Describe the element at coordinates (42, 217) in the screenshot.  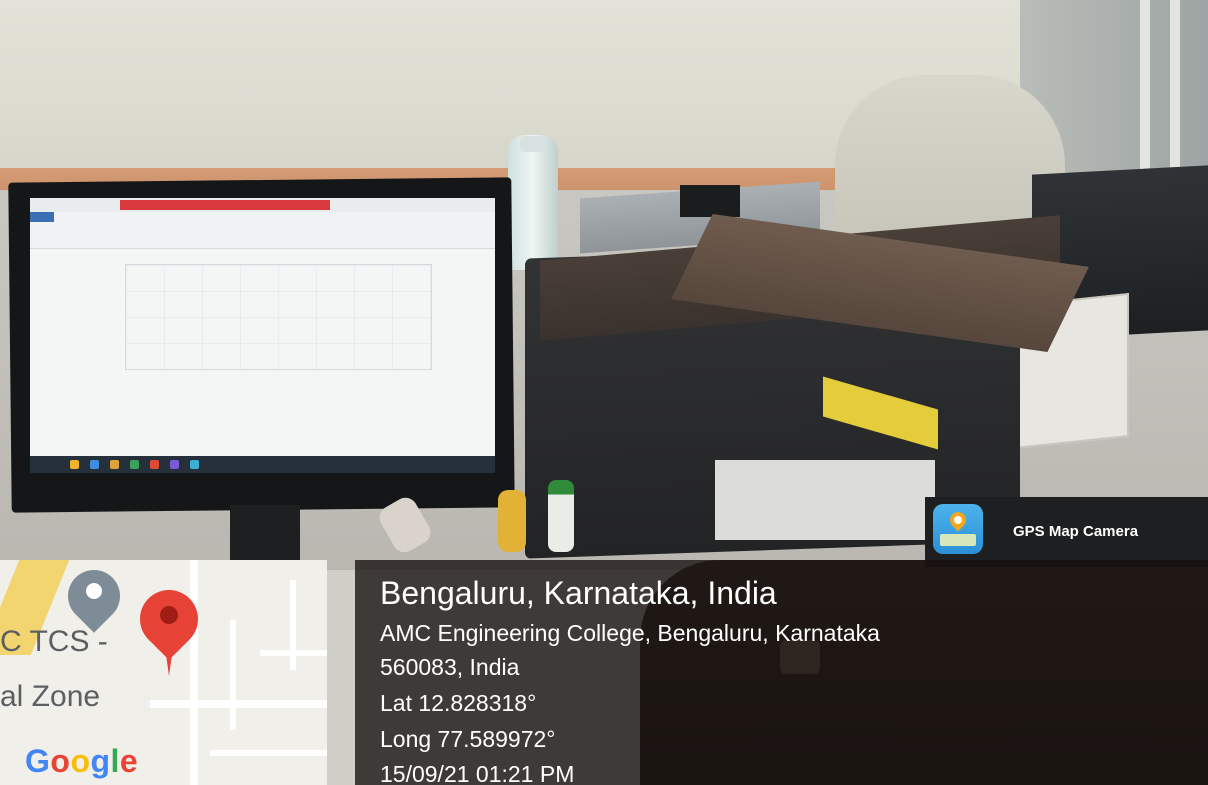
I see `screen-file-tab` at that location.